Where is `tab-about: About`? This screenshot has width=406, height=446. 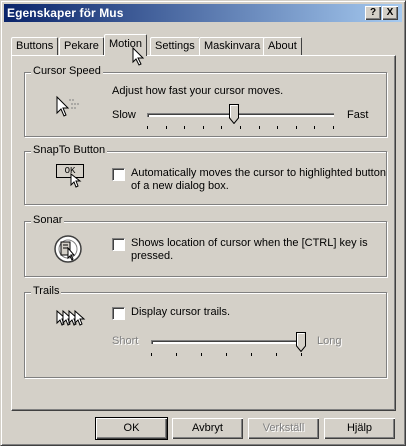
tab-about: About is located at coordinates (282, 46).